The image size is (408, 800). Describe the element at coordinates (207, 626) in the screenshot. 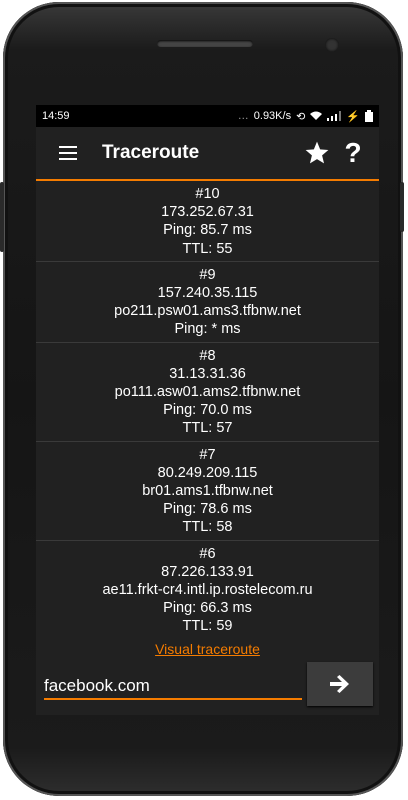

I see `hop-ttl: TTL: 59` at that location.